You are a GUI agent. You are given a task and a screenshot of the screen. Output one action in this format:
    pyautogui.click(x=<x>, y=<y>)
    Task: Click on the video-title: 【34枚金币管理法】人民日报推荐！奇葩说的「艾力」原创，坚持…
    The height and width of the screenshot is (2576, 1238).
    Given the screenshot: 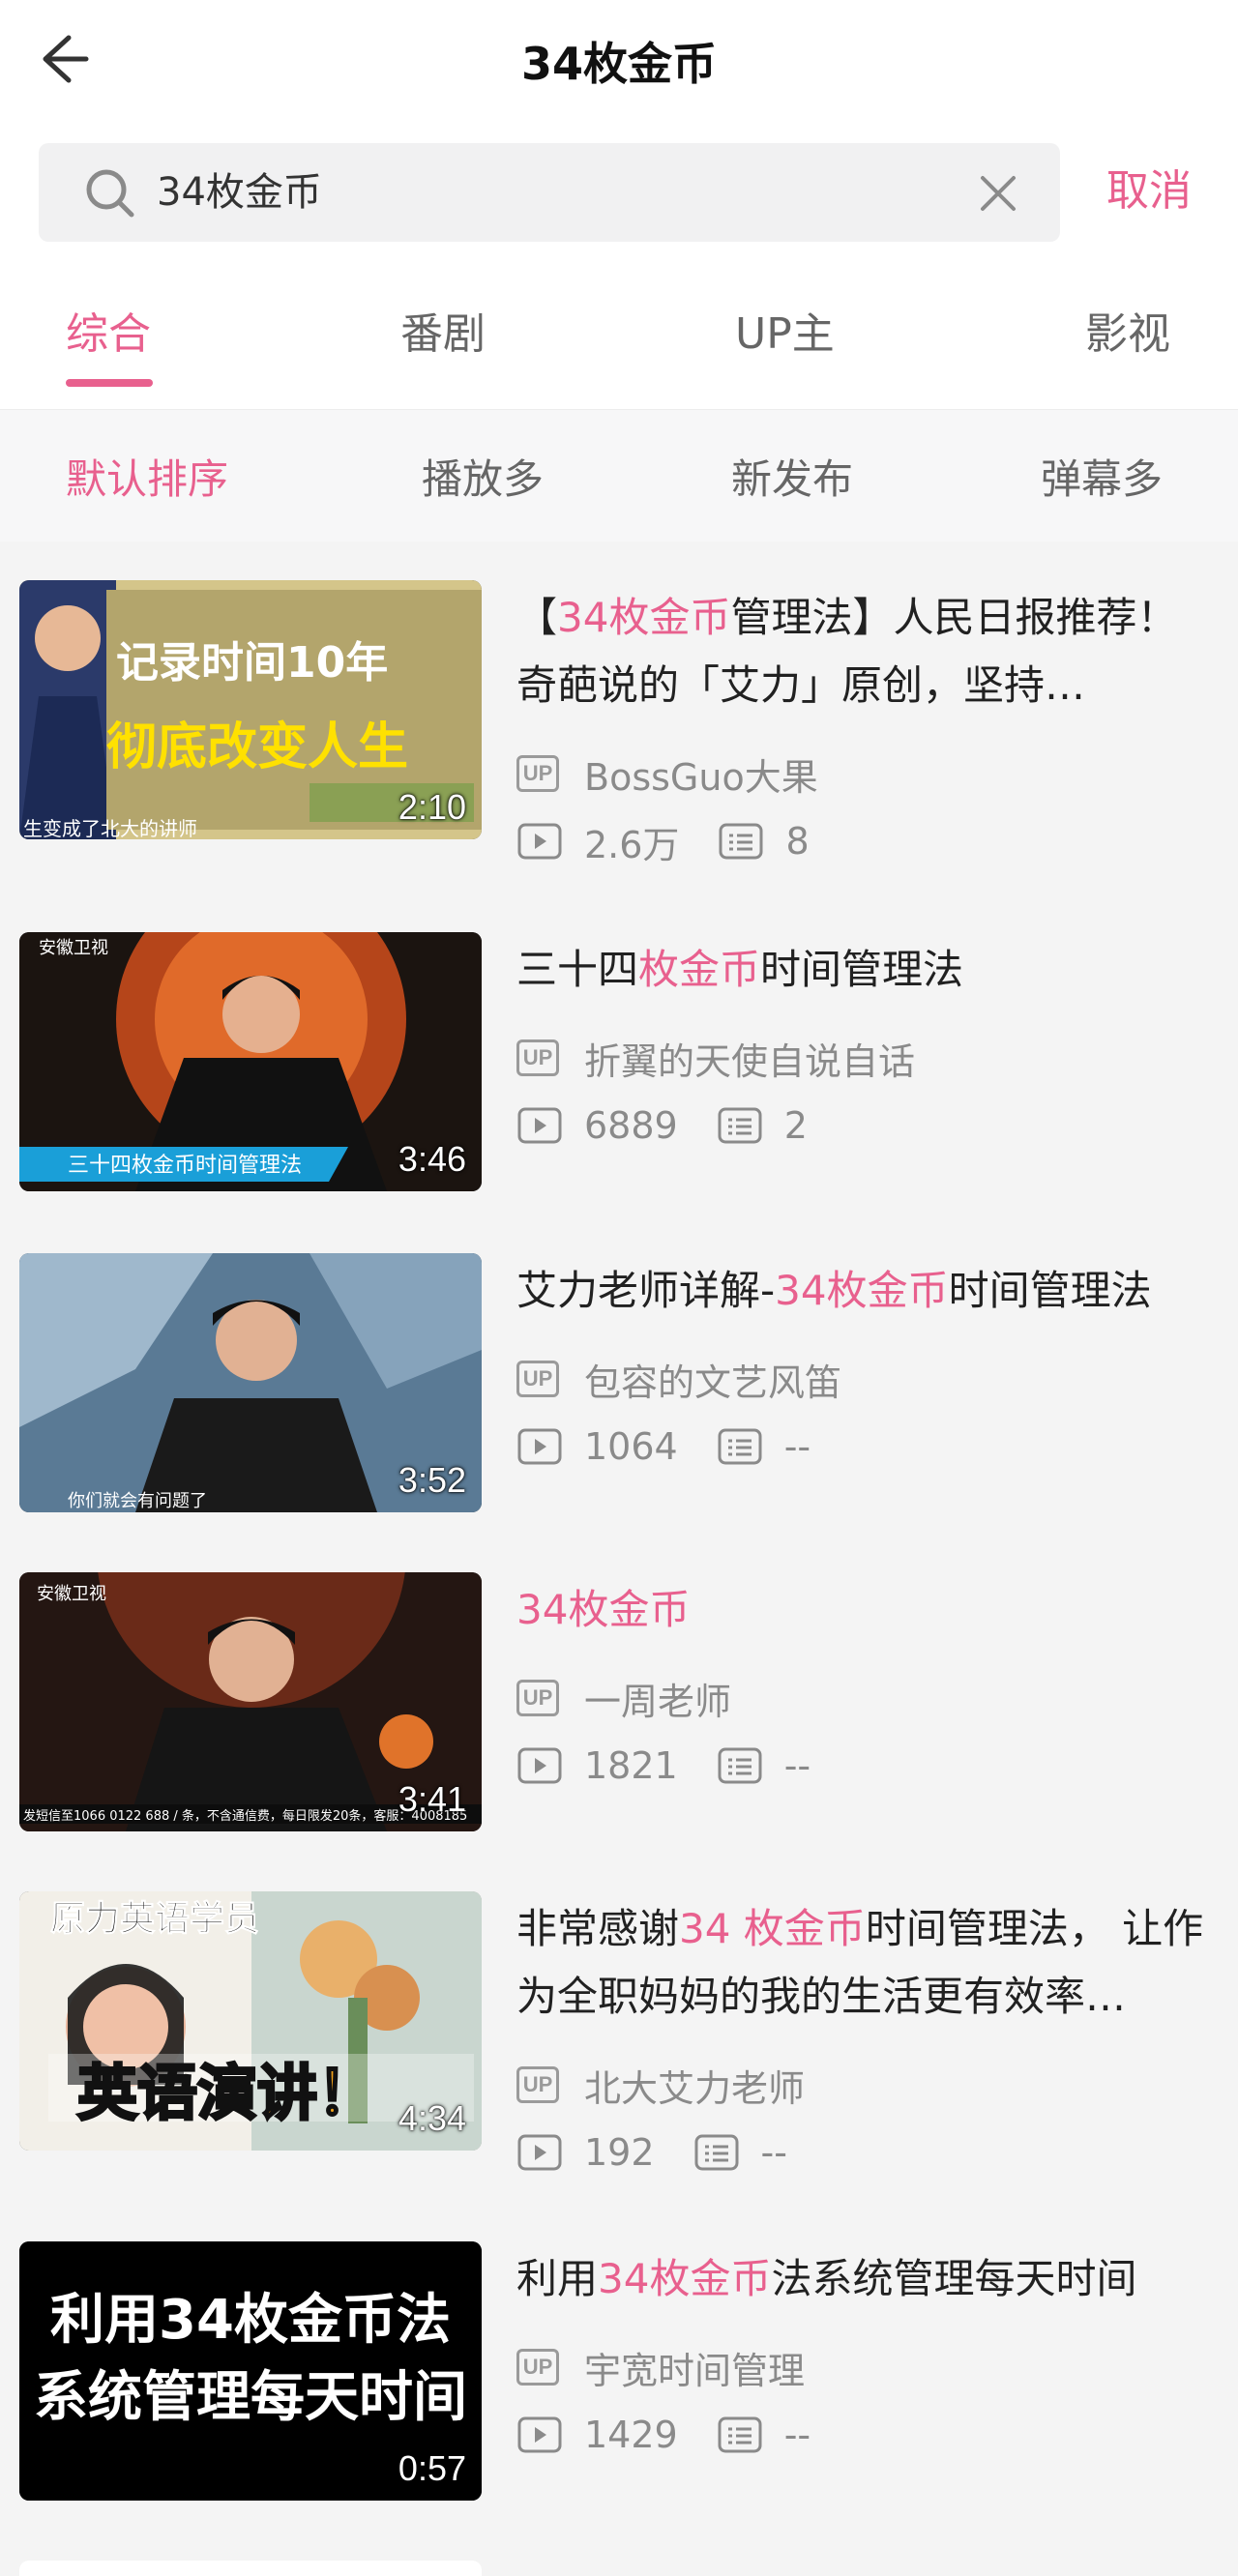 What is the action you would take?
    pyautogui.click(x=864, y=651)
    